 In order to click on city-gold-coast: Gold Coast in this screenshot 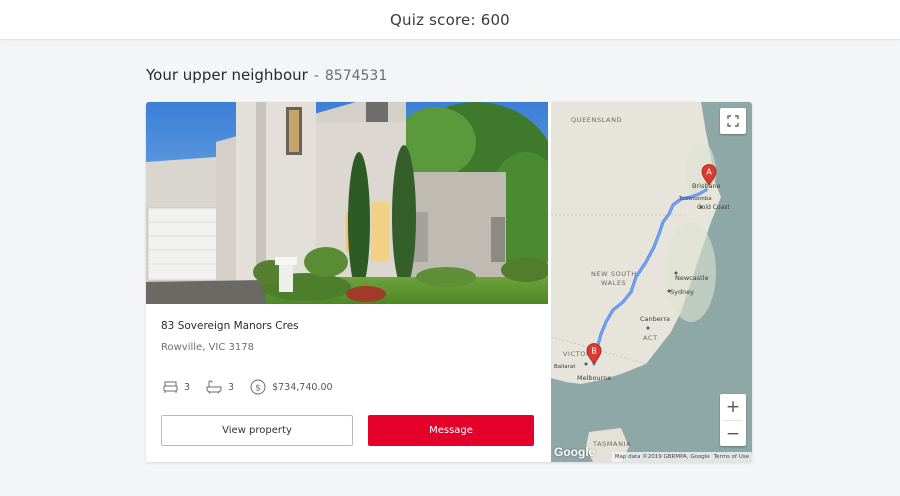, I will do `click(713, 207)`.